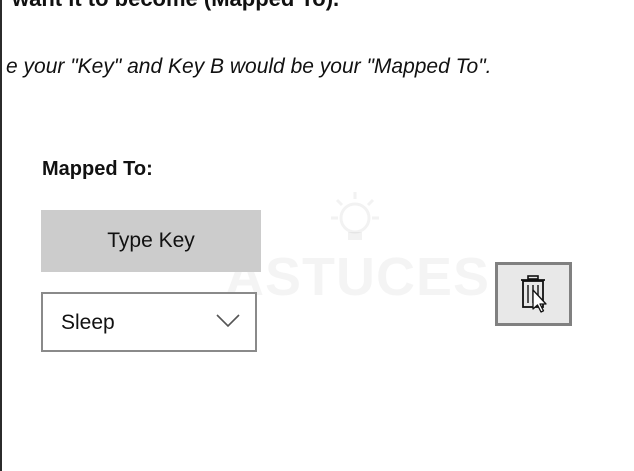 The image size is (634, 471). I want to click on delete-mapping-button, so click(533, 294).